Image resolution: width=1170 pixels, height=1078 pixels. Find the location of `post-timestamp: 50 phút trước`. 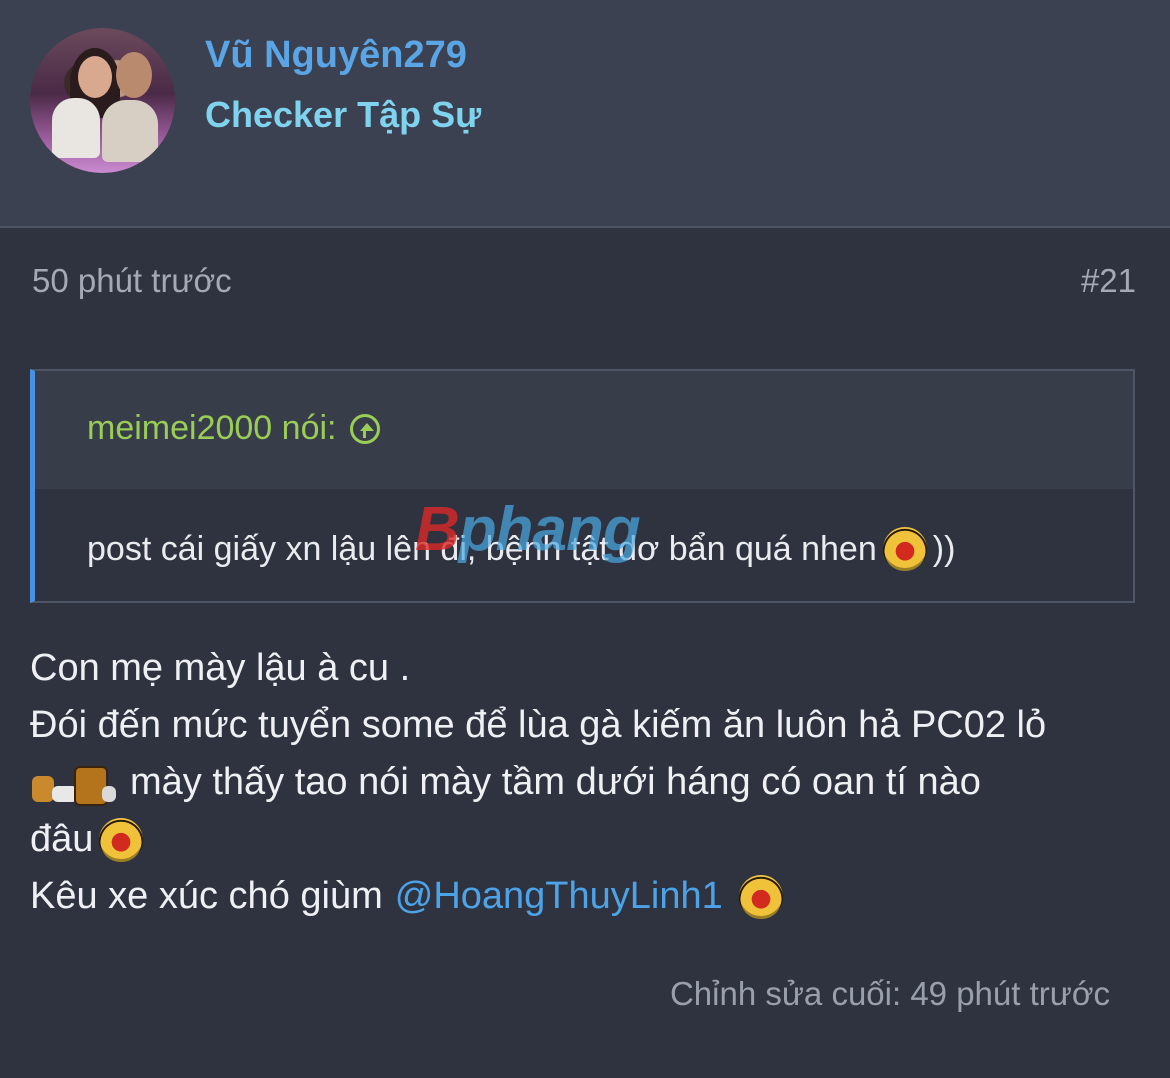

post-timestamp: 50 phút trước is located at coordinates (132, 281).